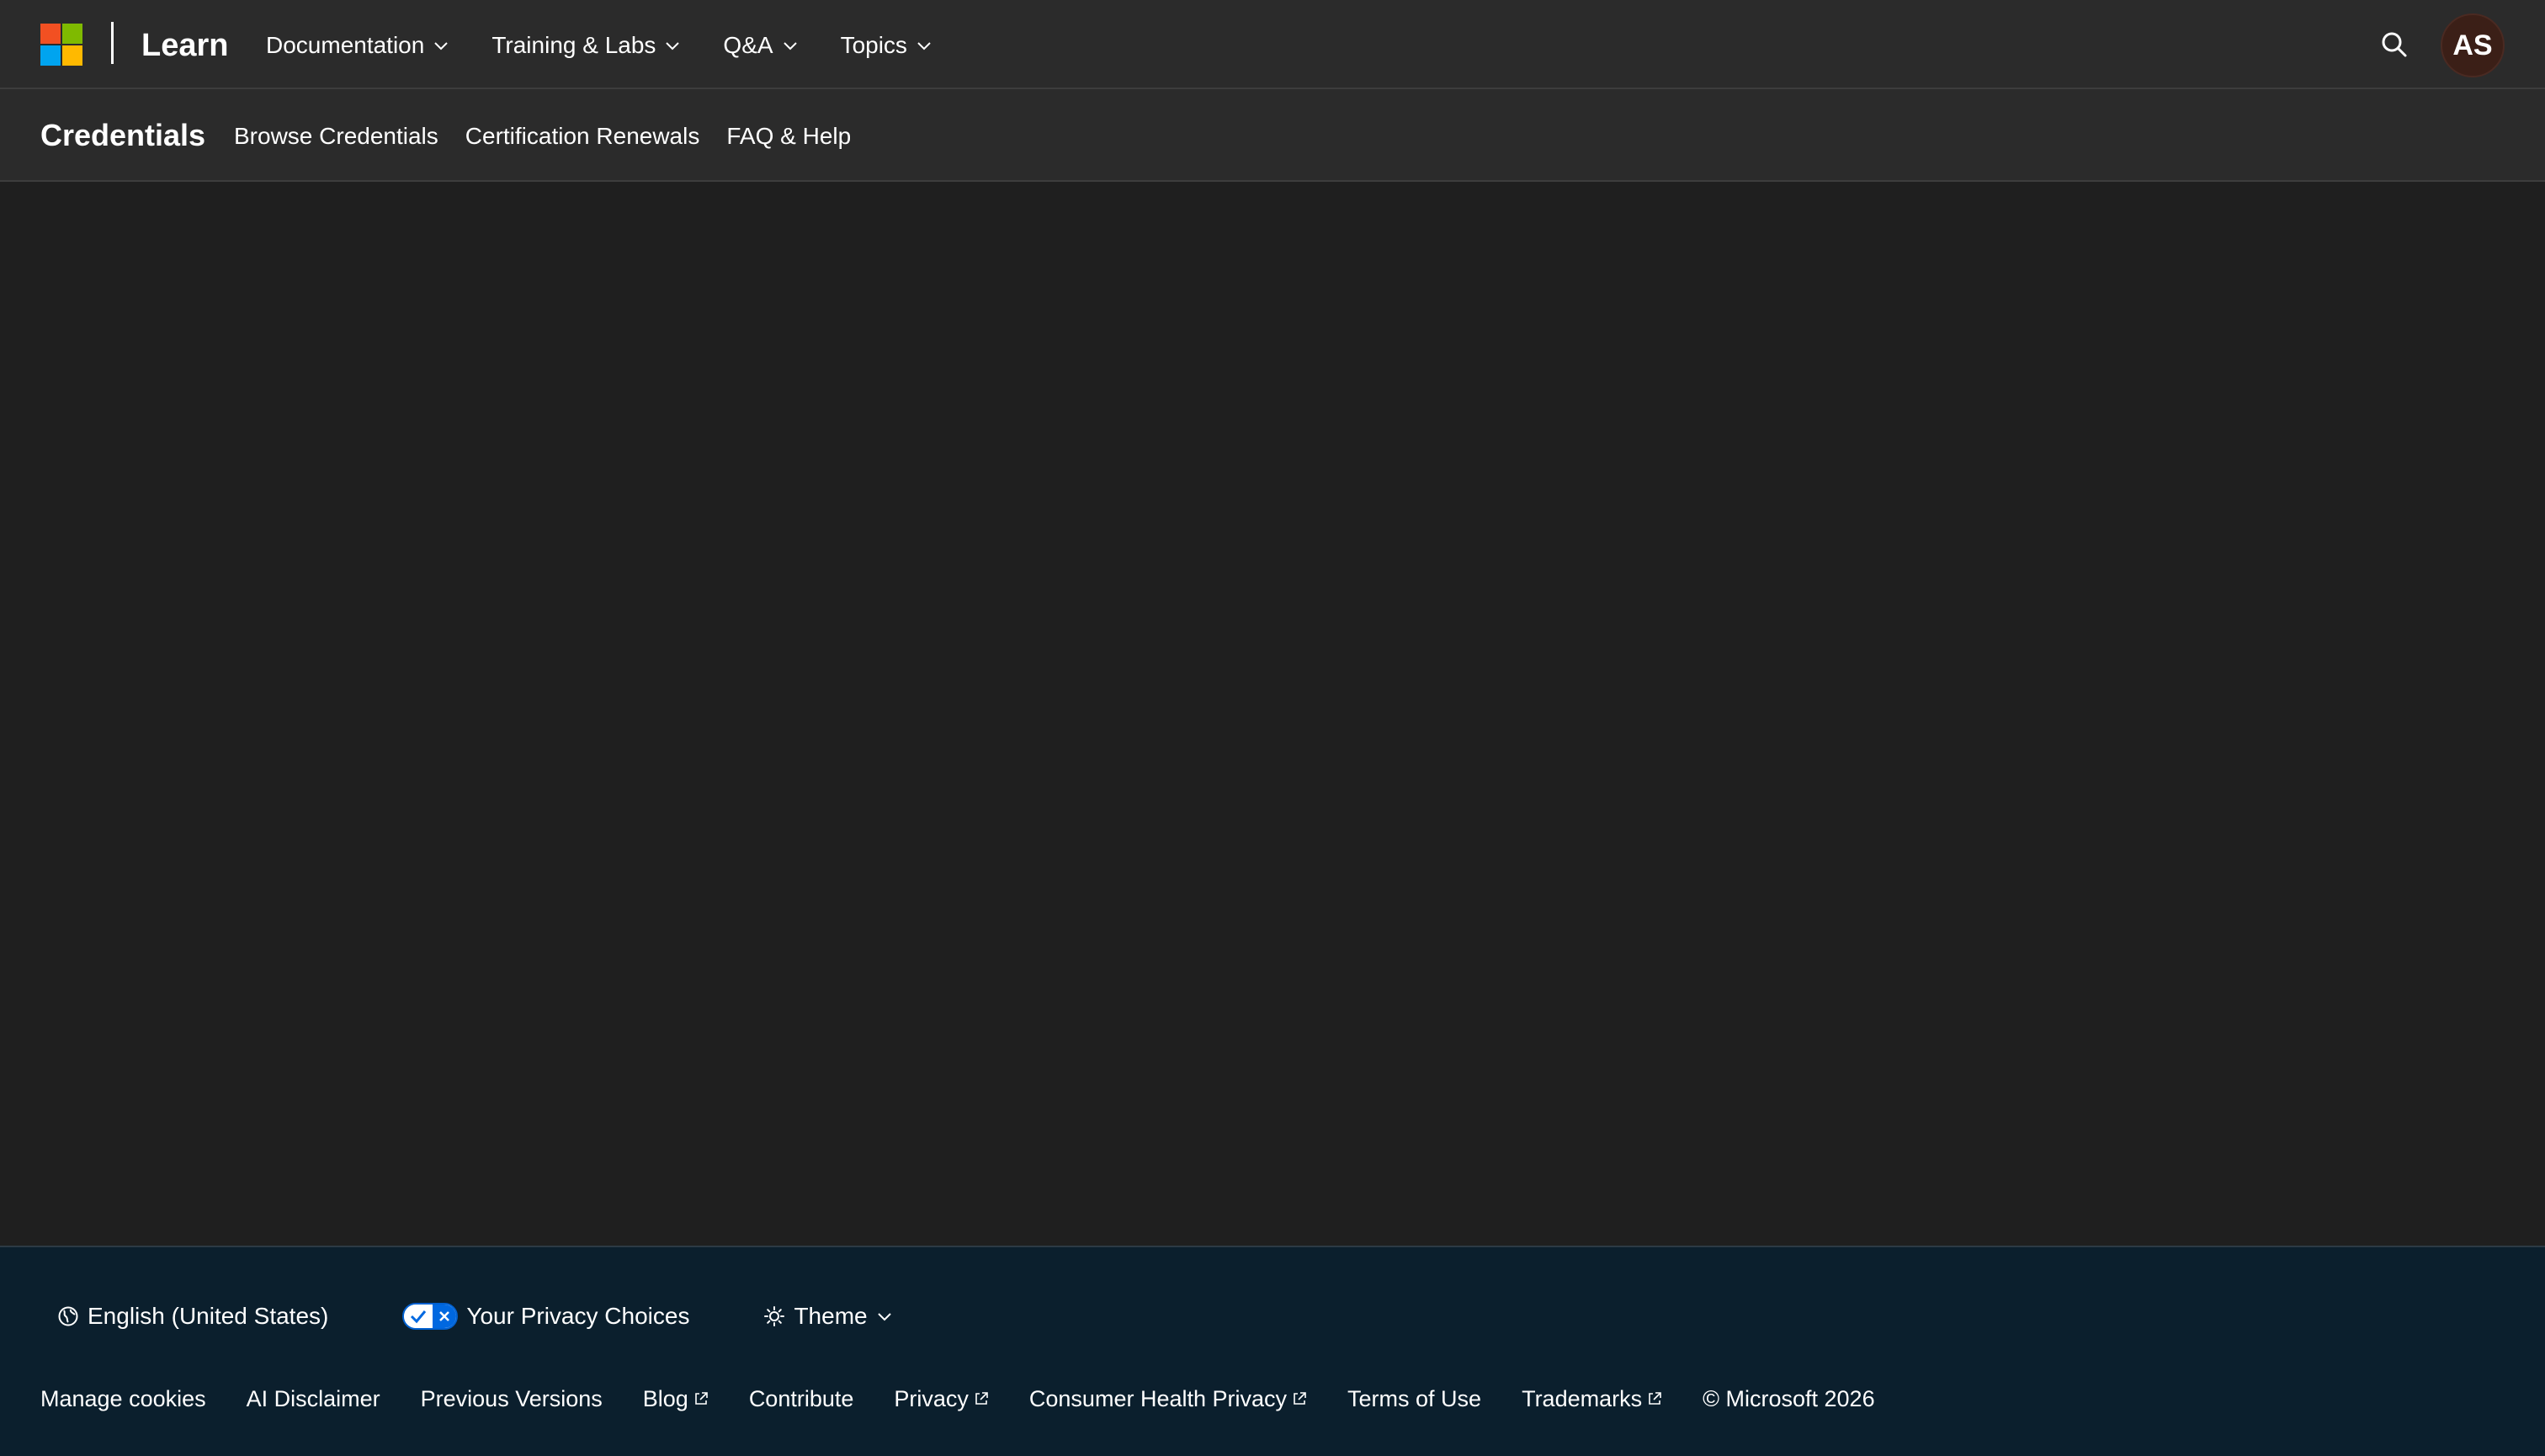 This screenshot has width=2545, height=1456. Describe the element at coordinates (1158, 1398) in the screenshot. I see `footer-link-label: Consumer Health Privacy` at that location.